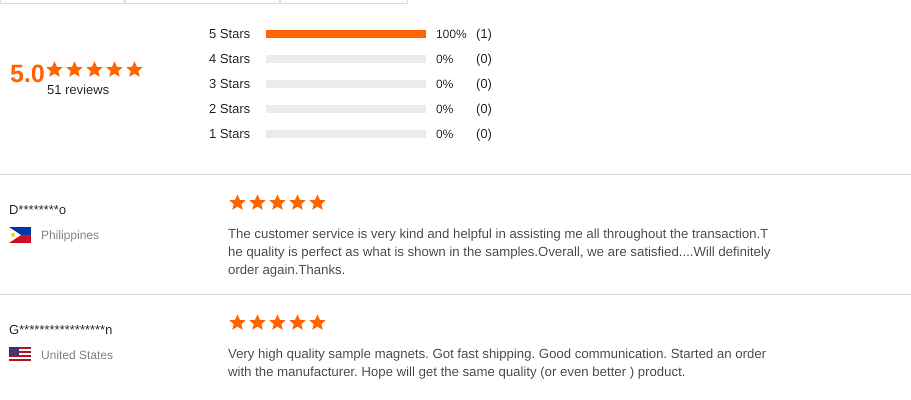 This screenshot has height=400, width=911. Describe the element at coordinates (77, 355) in the screenshot. I see `country-name: United States` at that location.